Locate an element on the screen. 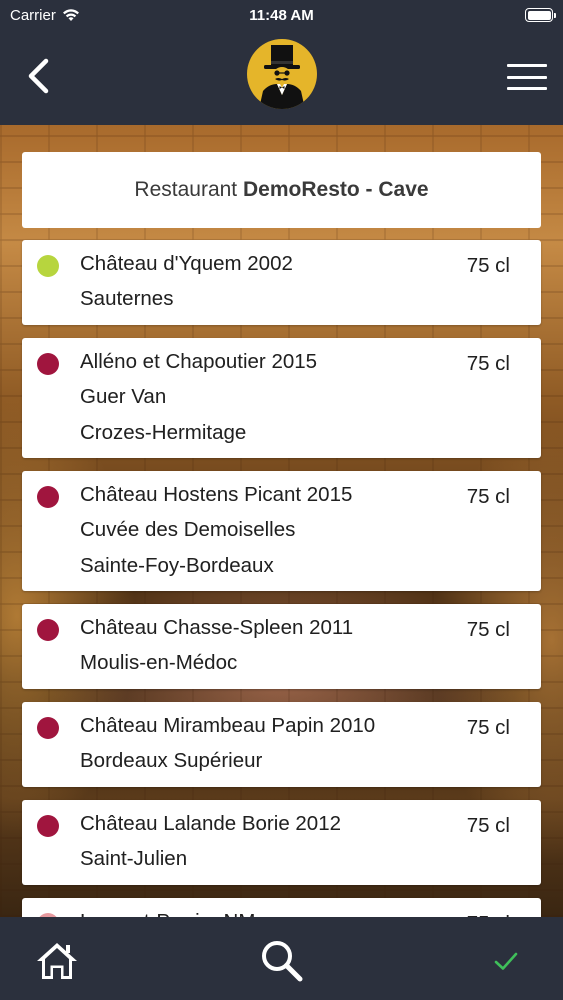 The width and height of the screenshot is (563, 1000). tab-home is located at coordinates (57, 961).